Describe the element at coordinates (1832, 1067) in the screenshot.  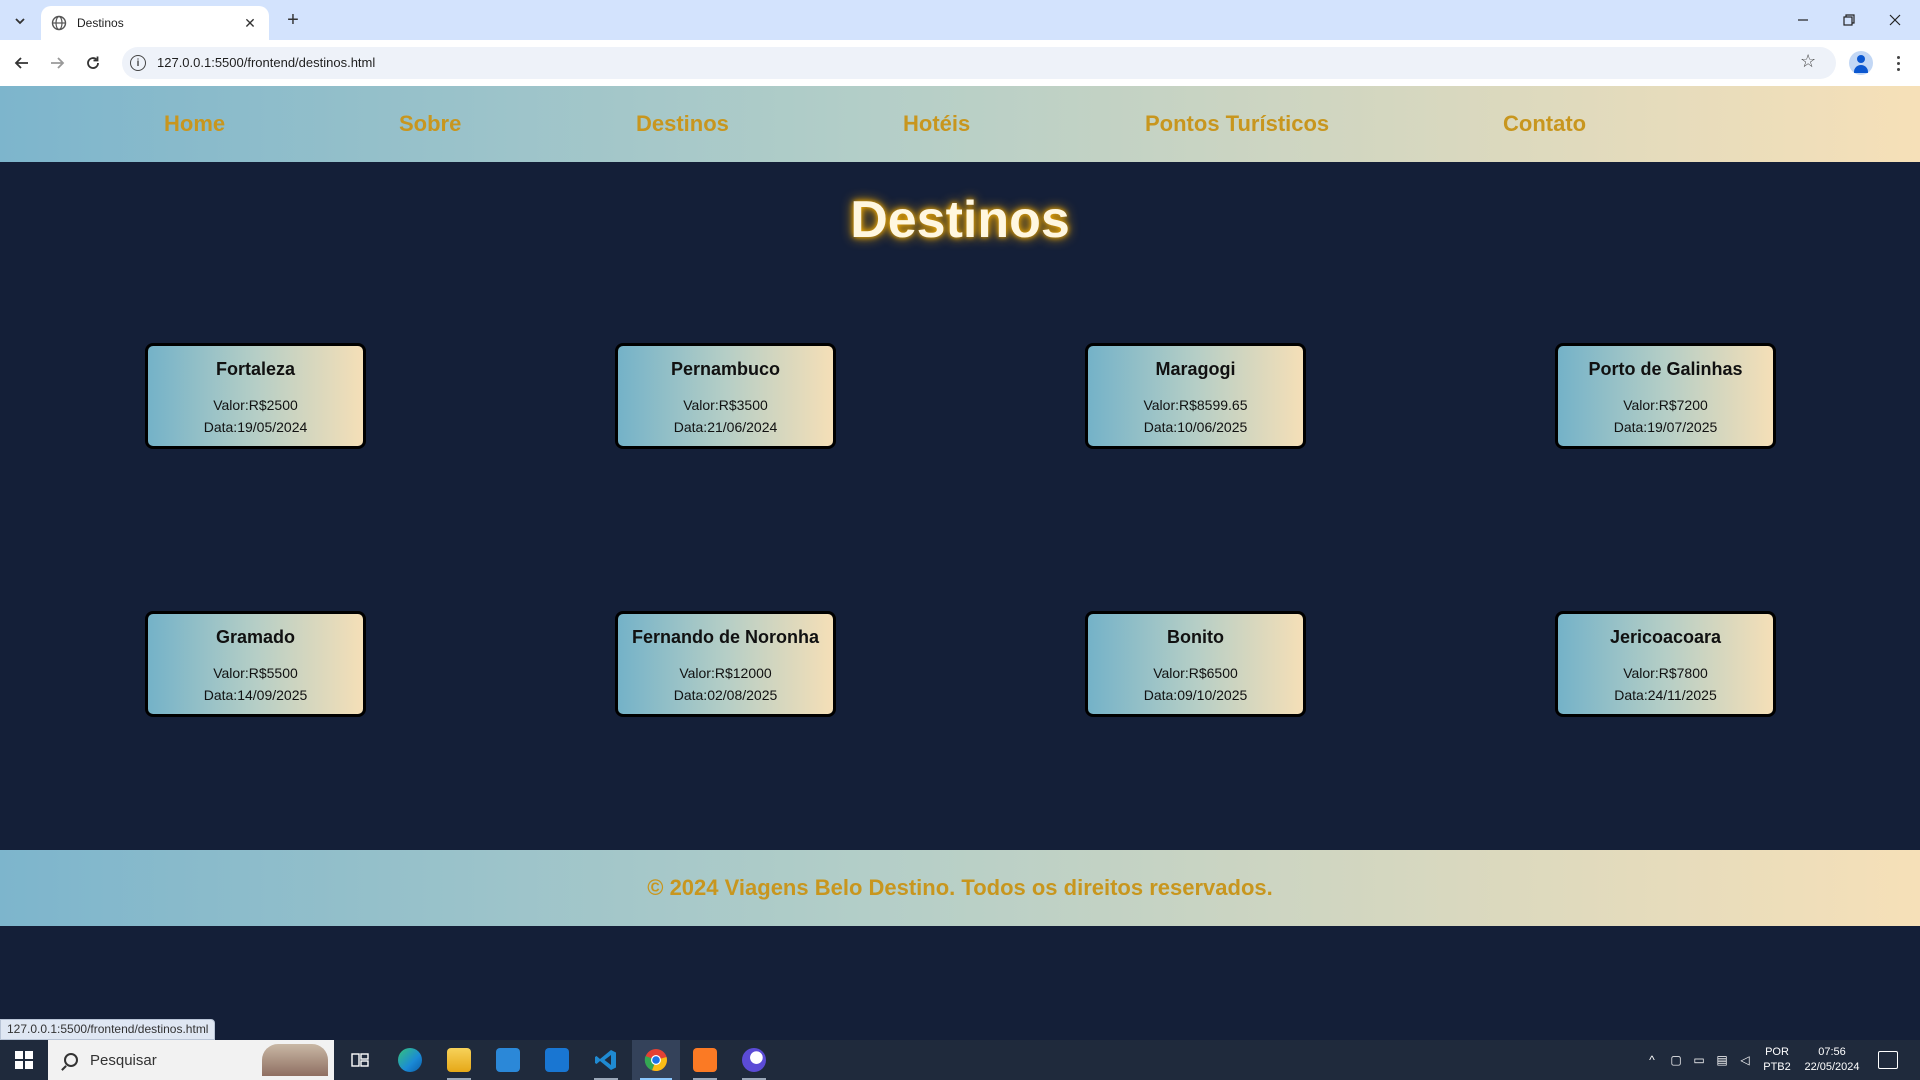
I see `clock-date: 22/05/2024` at that location.